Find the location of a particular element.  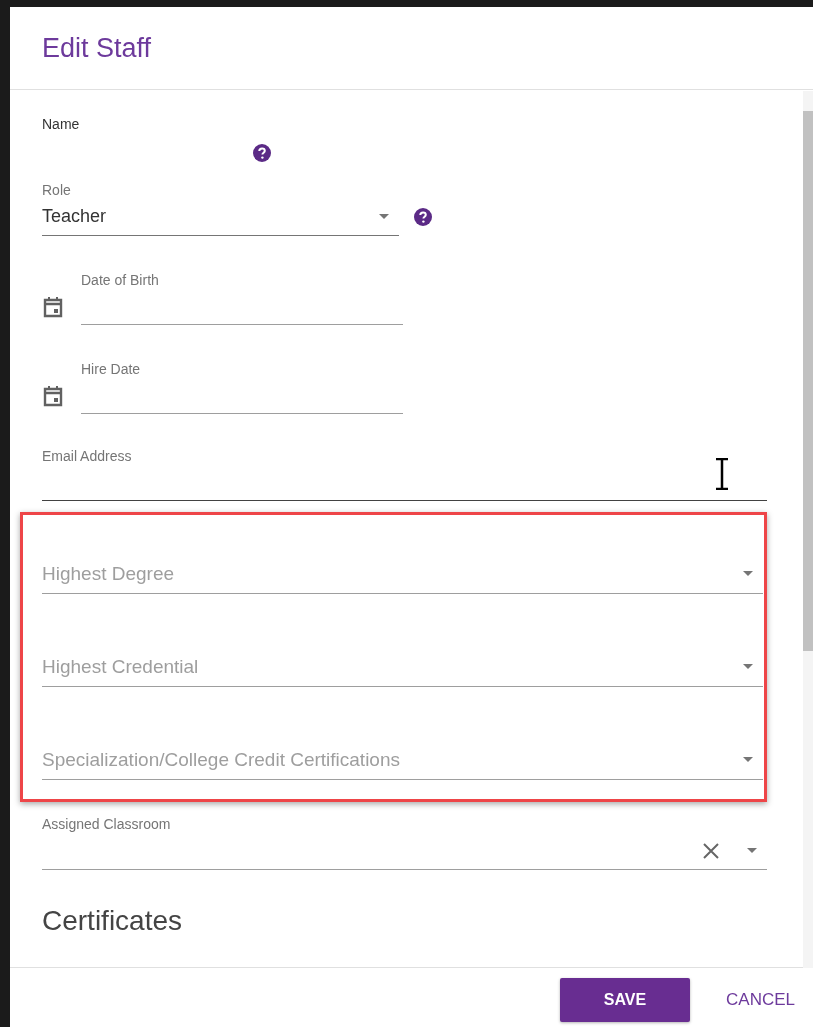

field-label: Email Address is located at coordinates (87, 456).